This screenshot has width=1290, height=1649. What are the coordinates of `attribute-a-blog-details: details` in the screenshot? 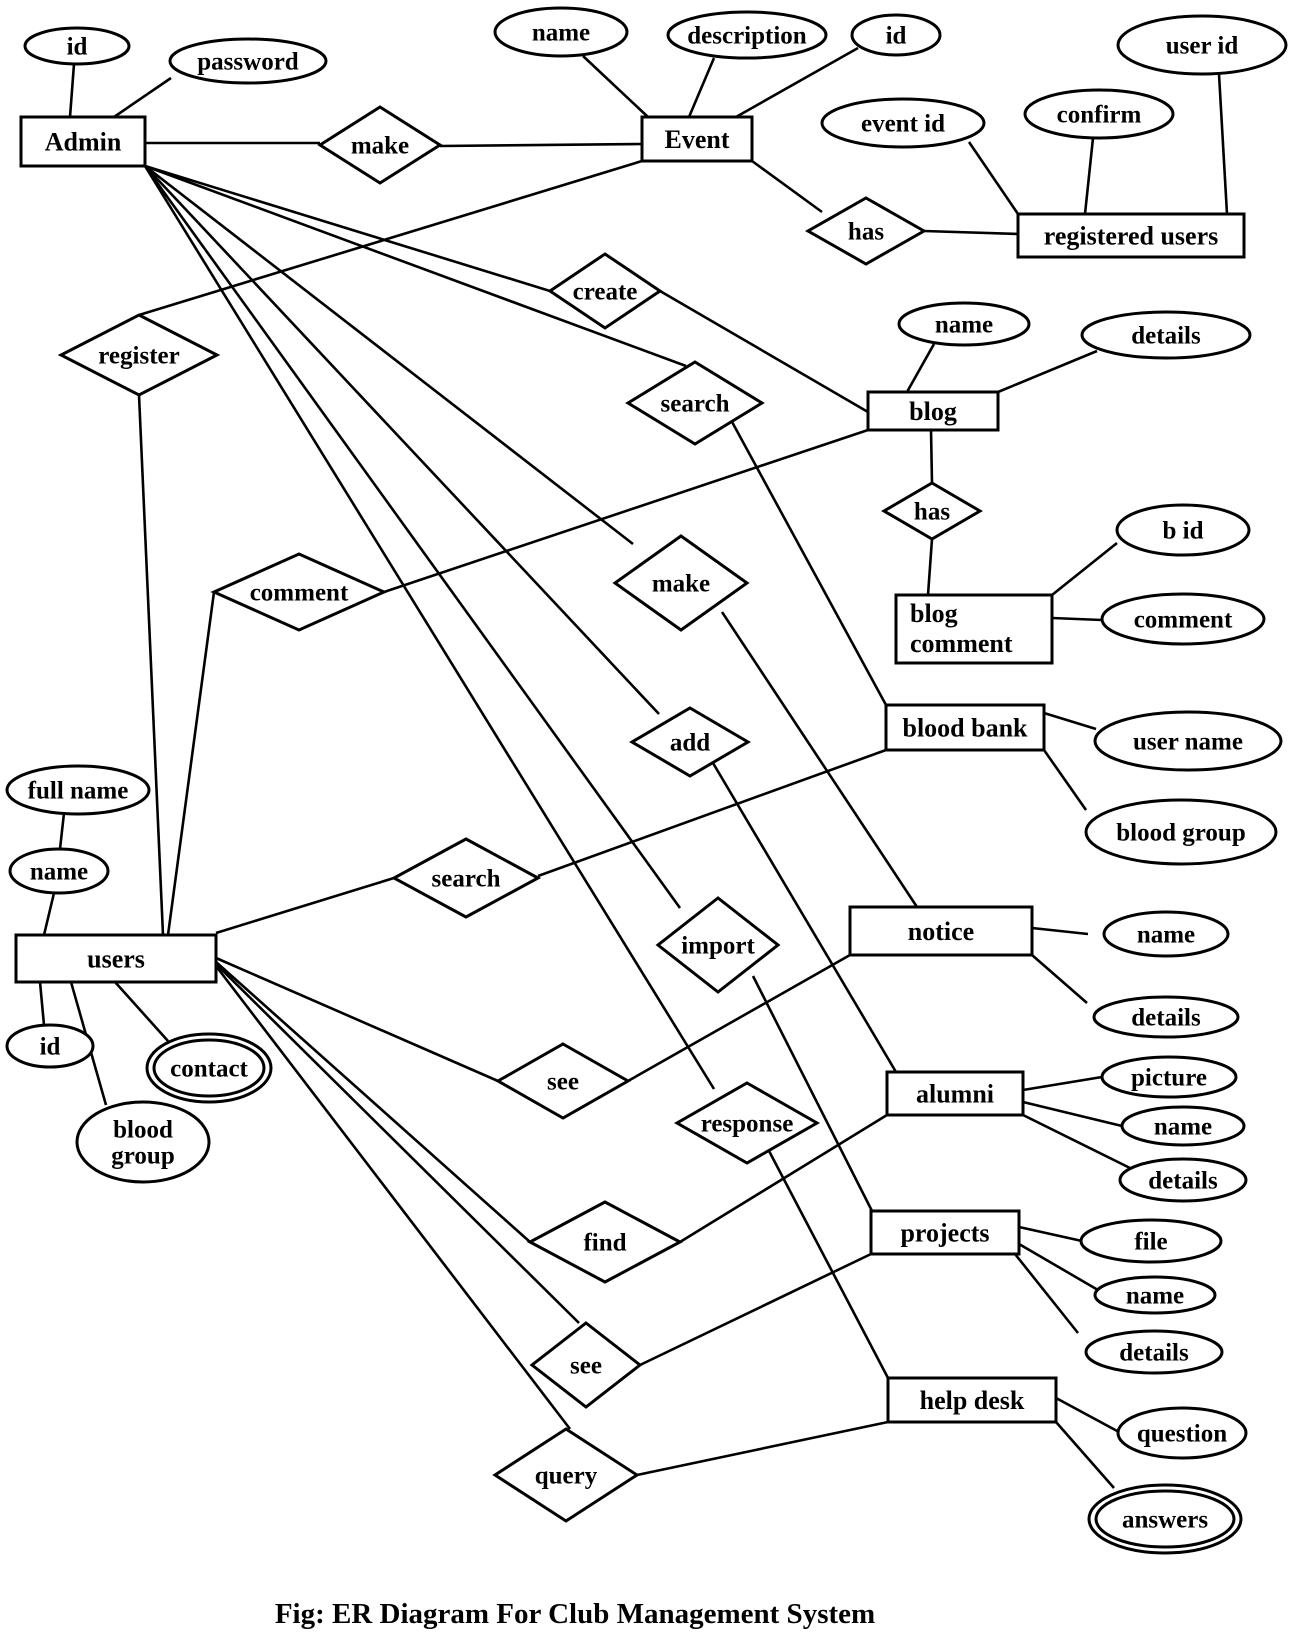 It's located at (1166, 335).